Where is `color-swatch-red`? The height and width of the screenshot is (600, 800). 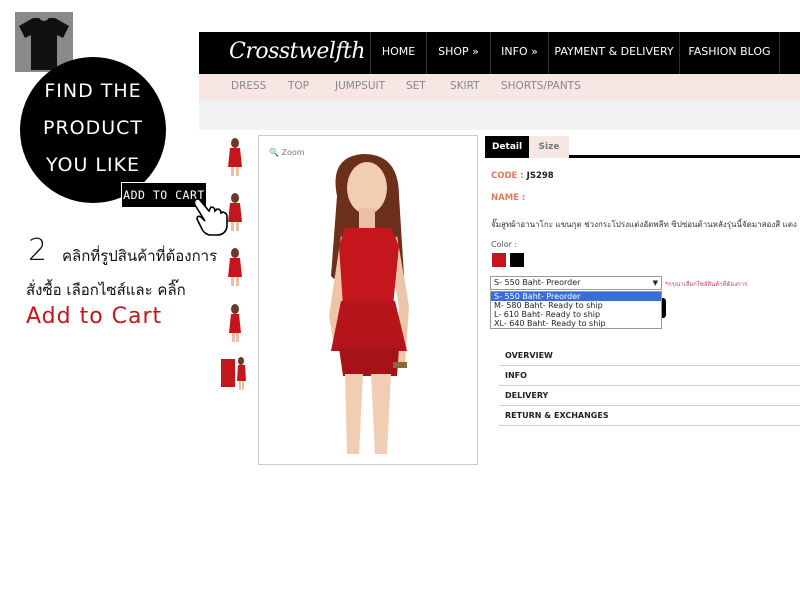
color-swatch-red is located at coordinates (499, 260).